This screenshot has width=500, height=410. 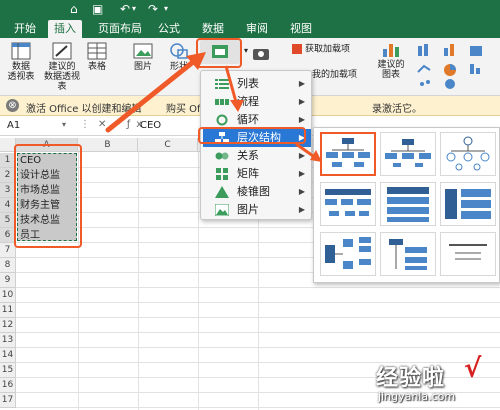 I want to click on annotation-arrows, so click(x=213, y=107).